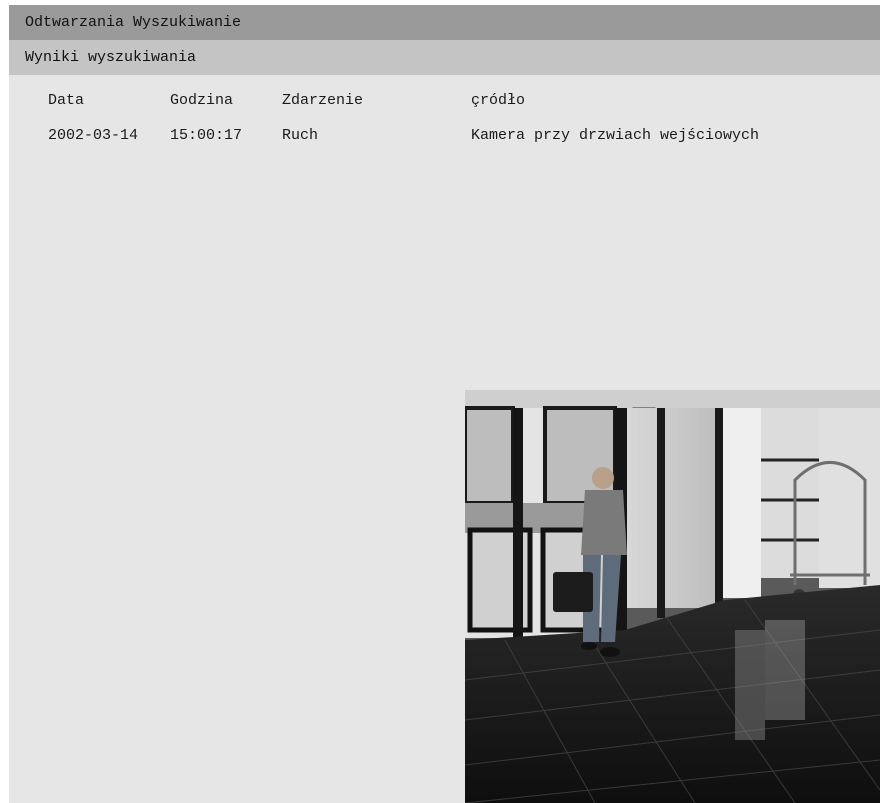  I want to click on cell-source: Kamera przy drzwiach wejściowych, so click(615, 135).